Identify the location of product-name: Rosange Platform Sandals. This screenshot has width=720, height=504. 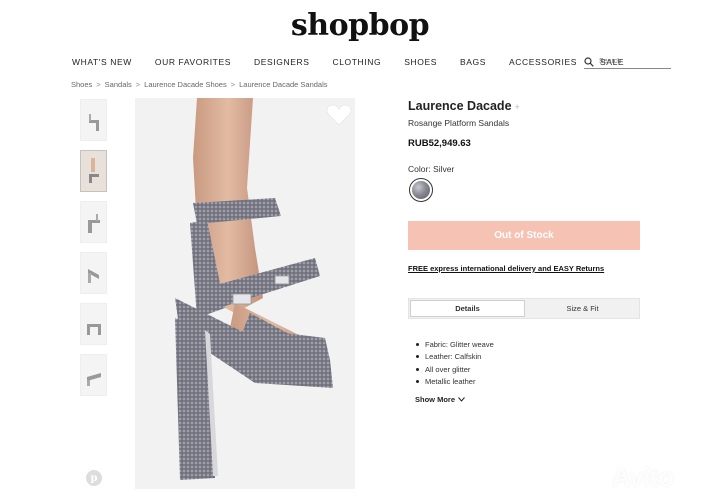
(459, 123).